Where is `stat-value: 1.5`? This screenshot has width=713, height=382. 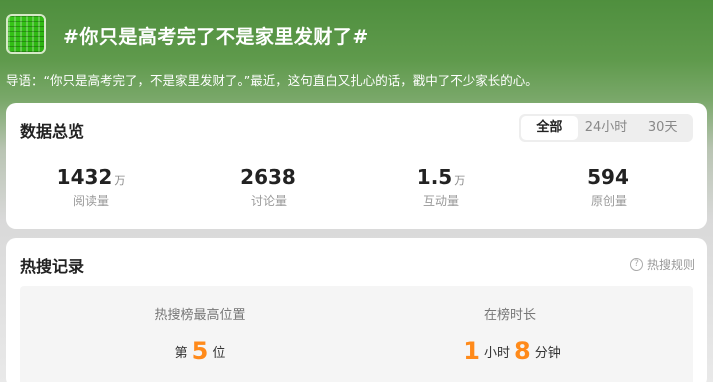 stat-value: 1.5 is located at coordinates (434, 177).